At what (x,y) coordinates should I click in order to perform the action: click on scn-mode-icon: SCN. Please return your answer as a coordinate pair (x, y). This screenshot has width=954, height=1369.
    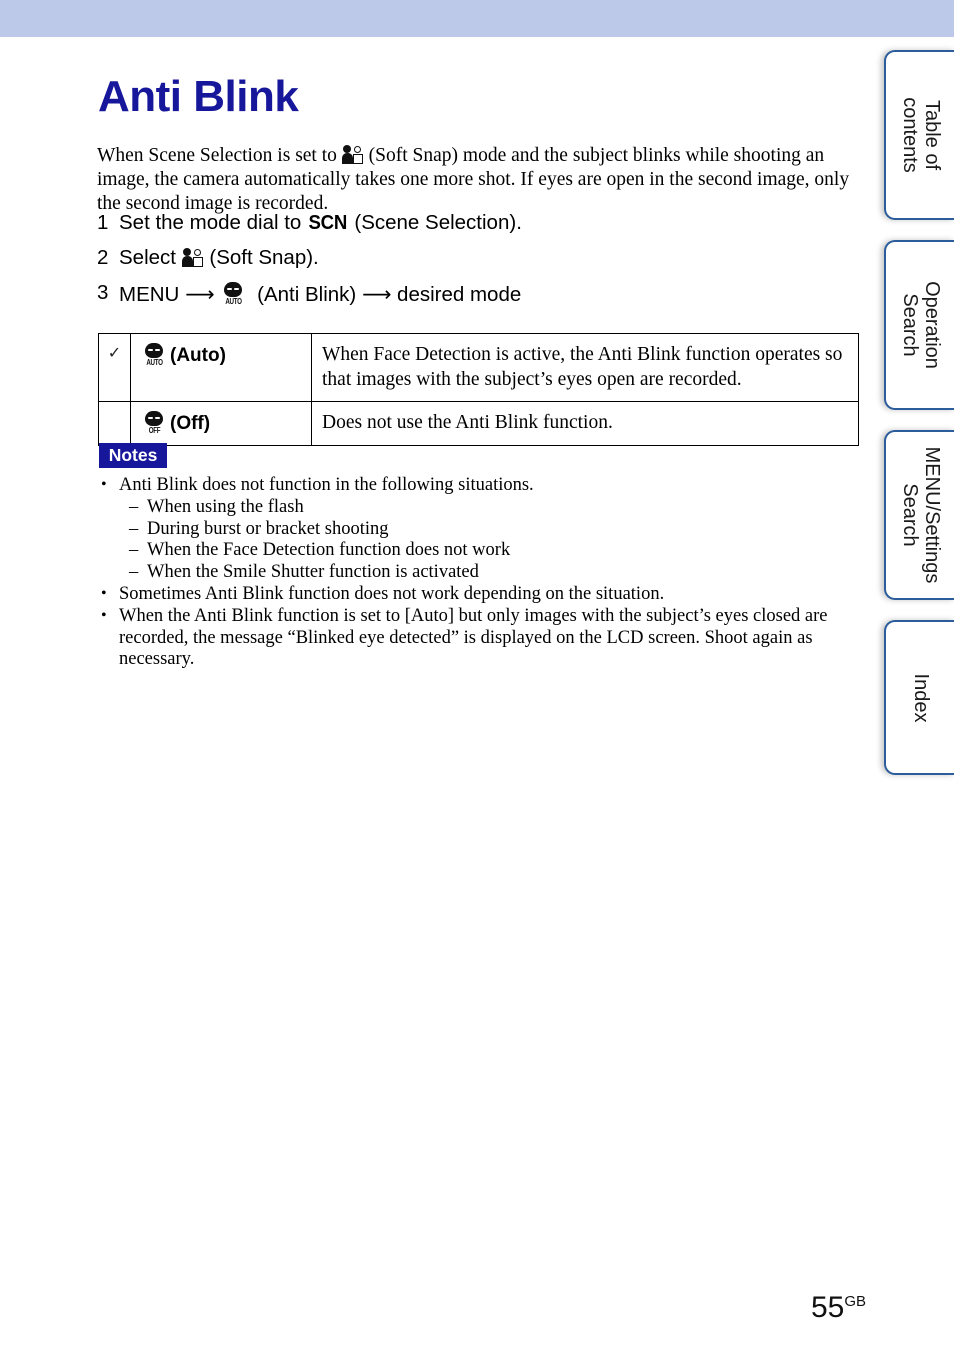
    Looking at the image, I should click on (328, 223).